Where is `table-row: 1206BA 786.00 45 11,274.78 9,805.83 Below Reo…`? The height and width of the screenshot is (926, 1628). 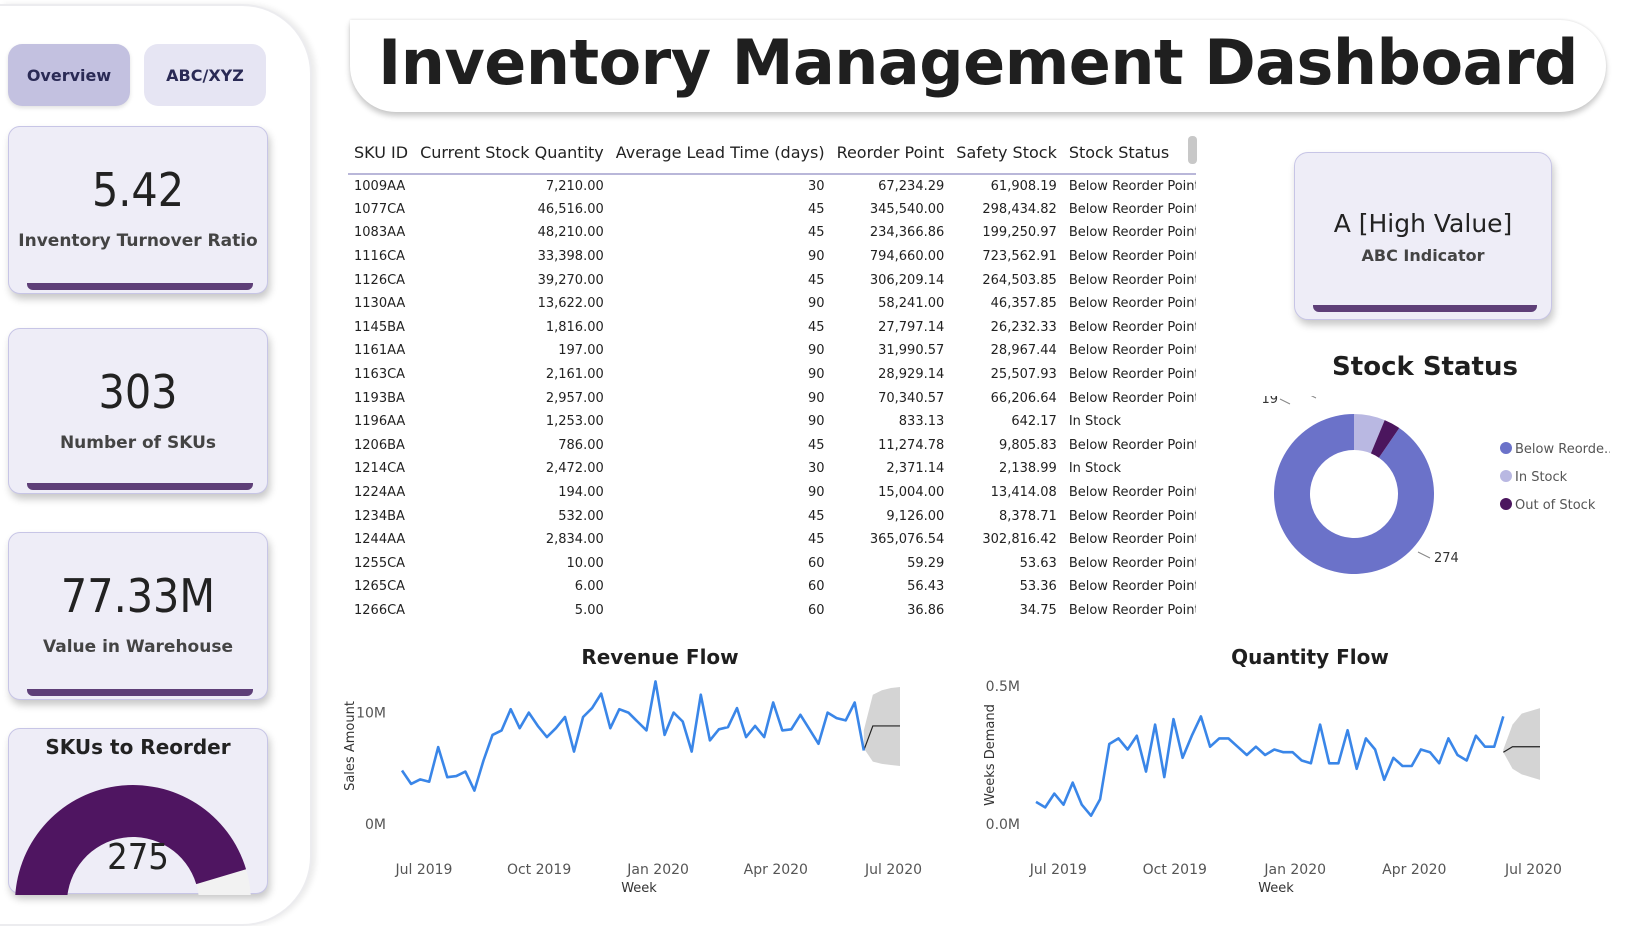 table-row: 1206BA 786.00 45 11,274.78 9,805.83 Below Reo… is located at coordinates (772, 446).